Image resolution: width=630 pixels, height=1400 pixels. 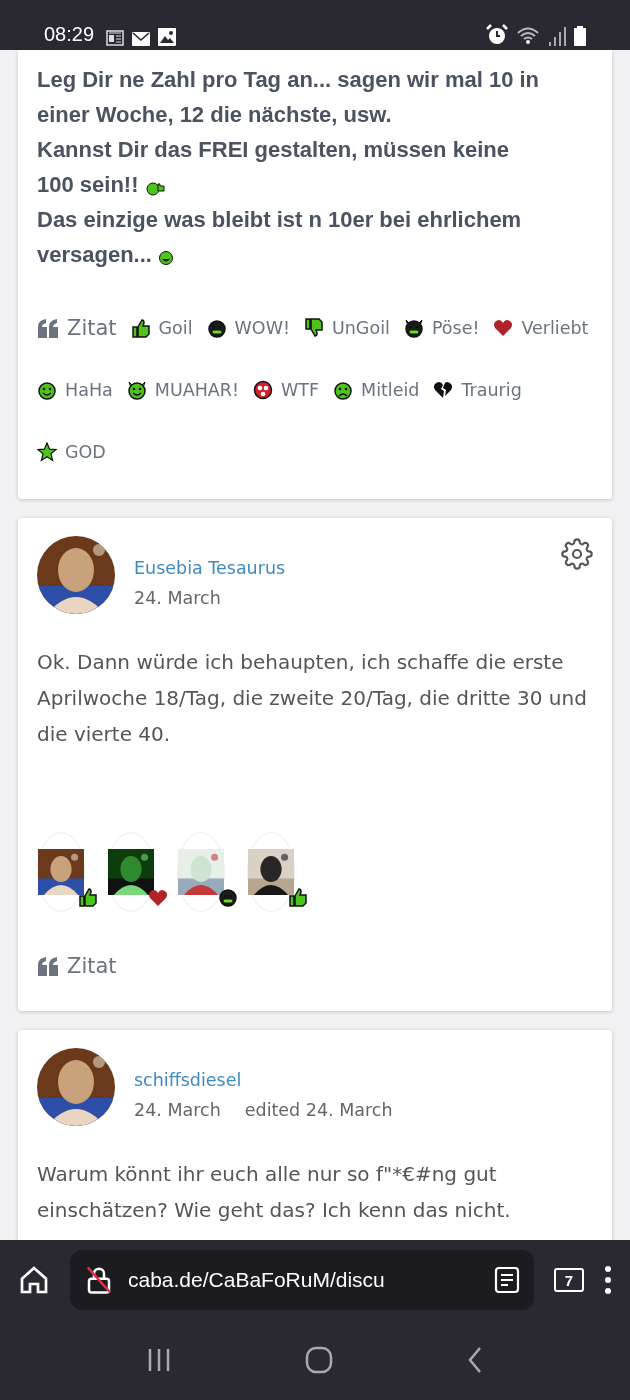 I want to click on post-text: Warum könnt ihr euch alle nur so f"*€#ng gut einschätzen? Wie geht das? Ich kenn das nicht., so click(x=274, y=1192).